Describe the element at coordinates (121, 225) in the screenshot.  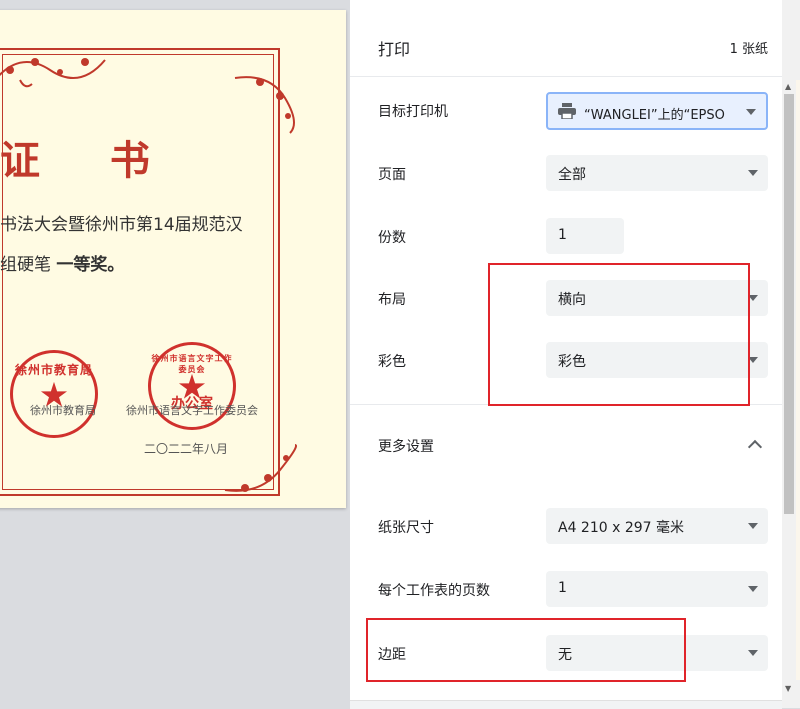
I see `certificate-text-line: 书法大会暨徐州市第14届规范汉` at that location.